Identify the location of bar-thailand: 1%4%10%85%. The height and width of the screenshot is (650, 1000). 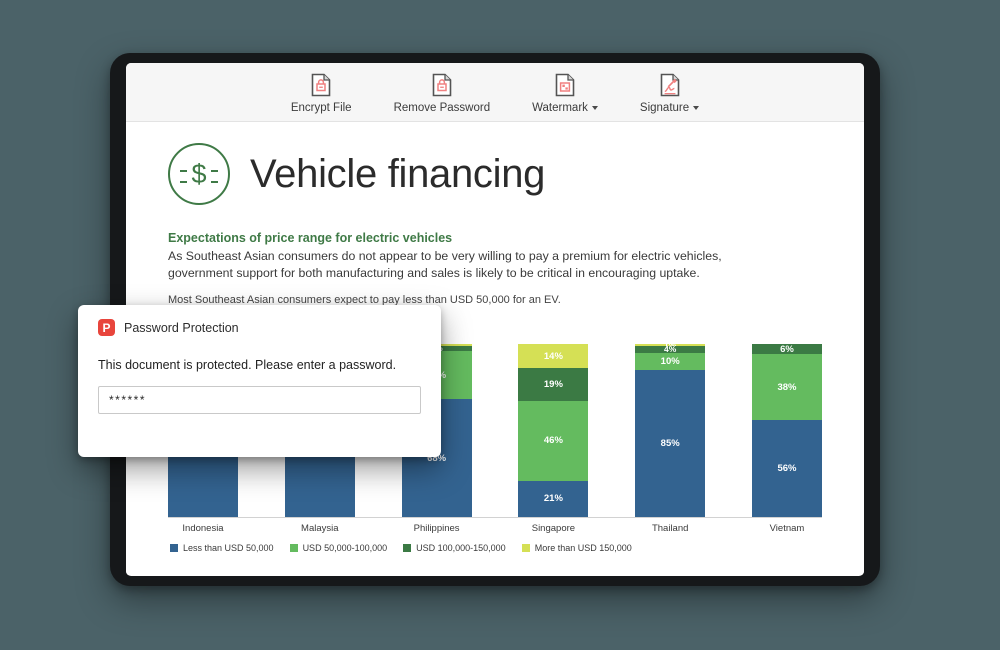
(670, 430).